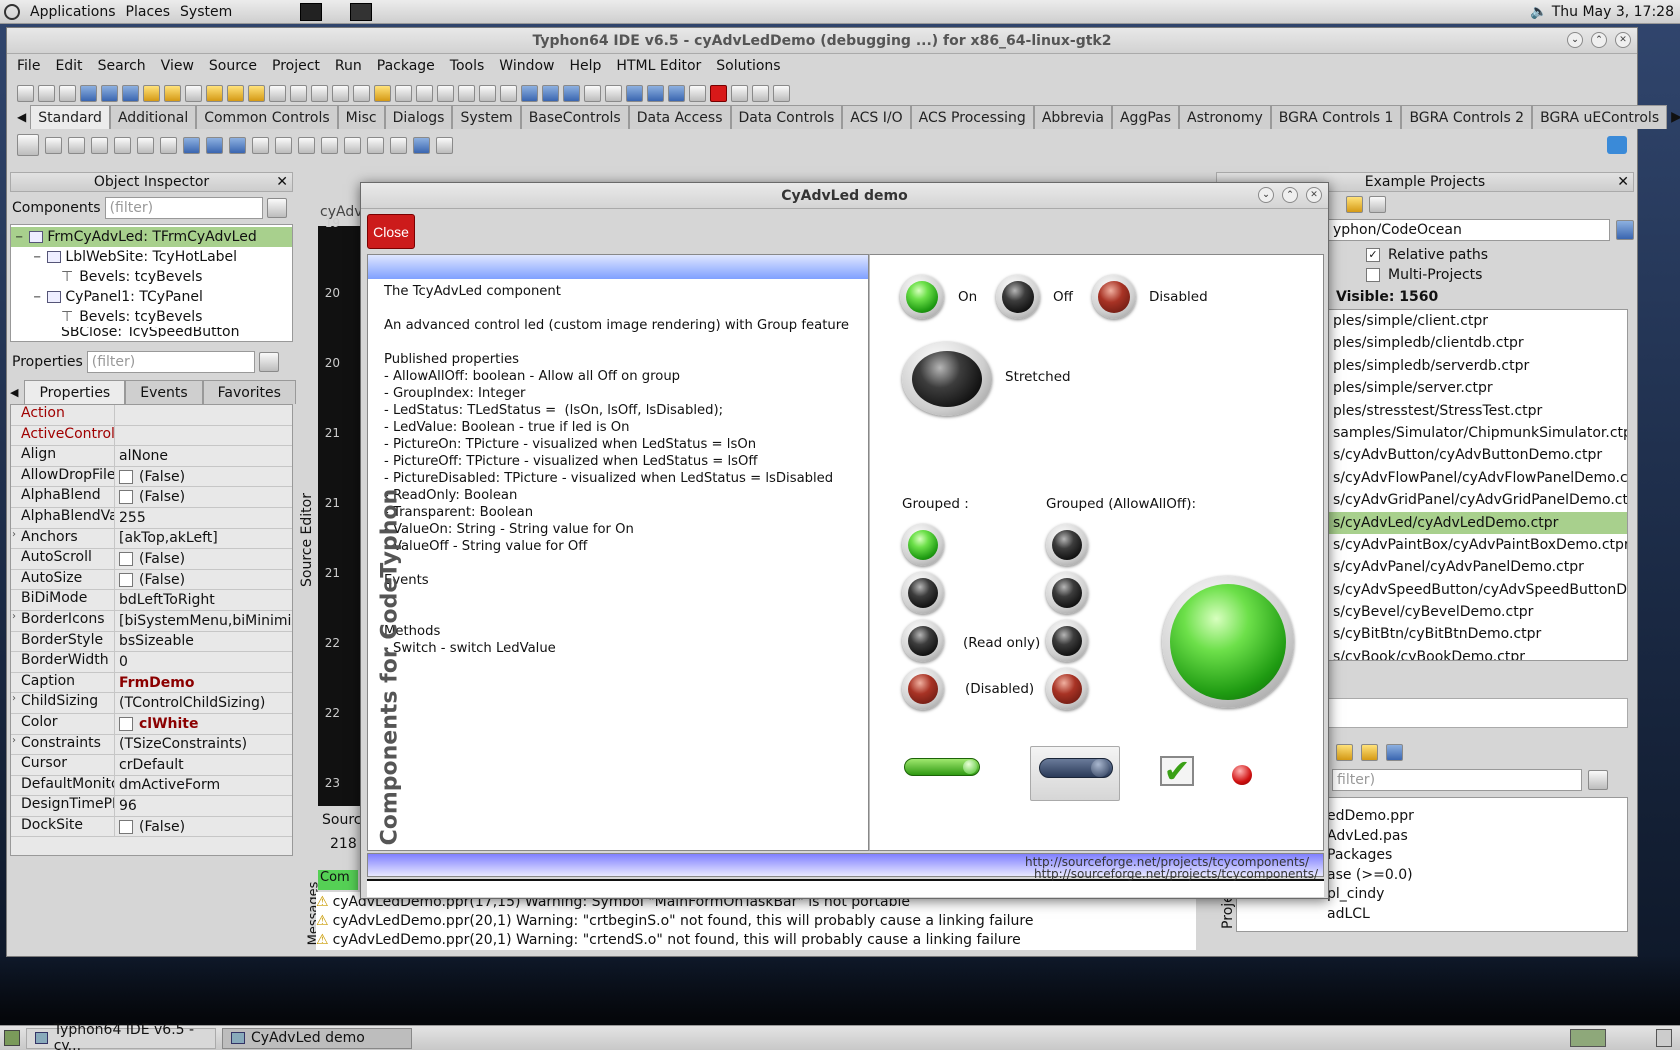 Image resolution: width=1680 pixels, height=1050 pixels. What do you see at coordinates (613, 93) in the screenshot?
I see `copy-icon` at bounding box center [613, 93].